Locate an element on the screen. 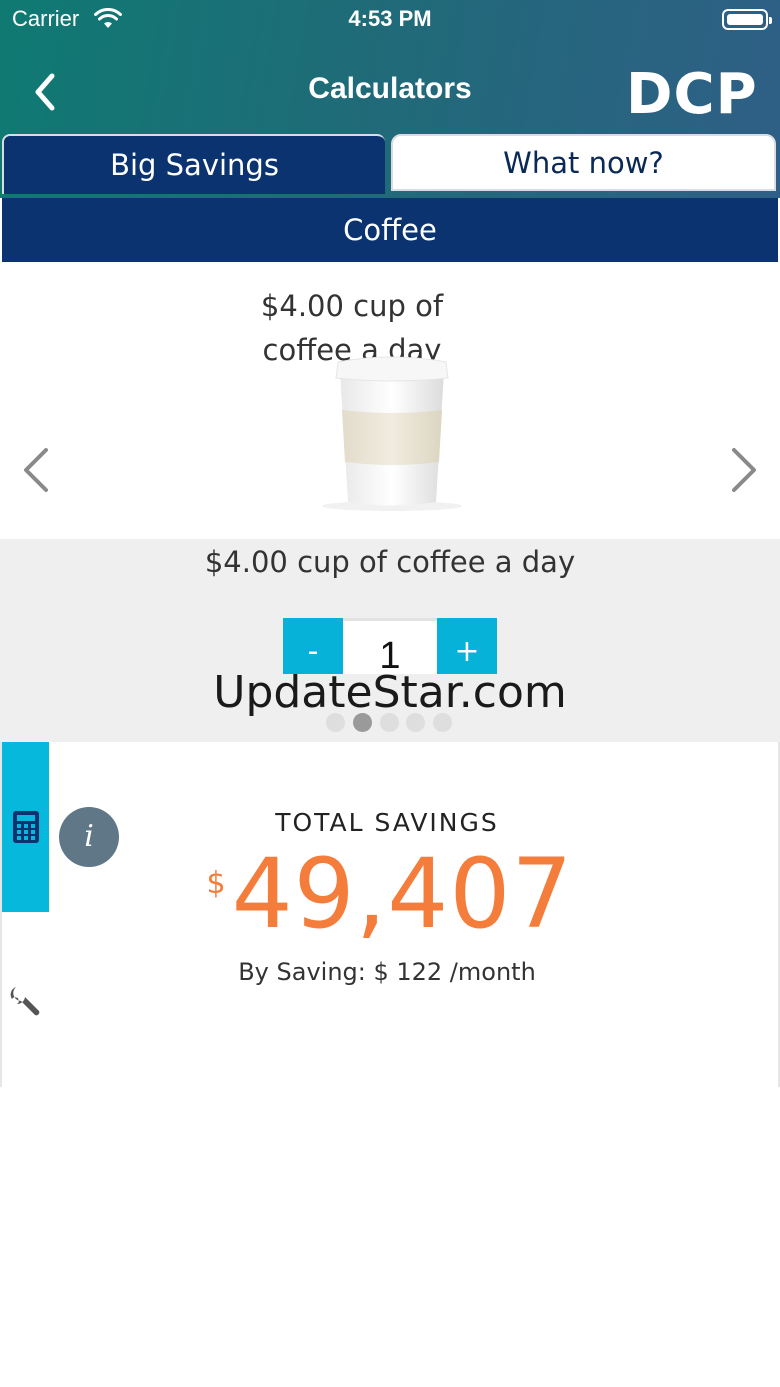 The image size is (780, 1387). dcp-logo: DCP is located at coordinates (692, 94).